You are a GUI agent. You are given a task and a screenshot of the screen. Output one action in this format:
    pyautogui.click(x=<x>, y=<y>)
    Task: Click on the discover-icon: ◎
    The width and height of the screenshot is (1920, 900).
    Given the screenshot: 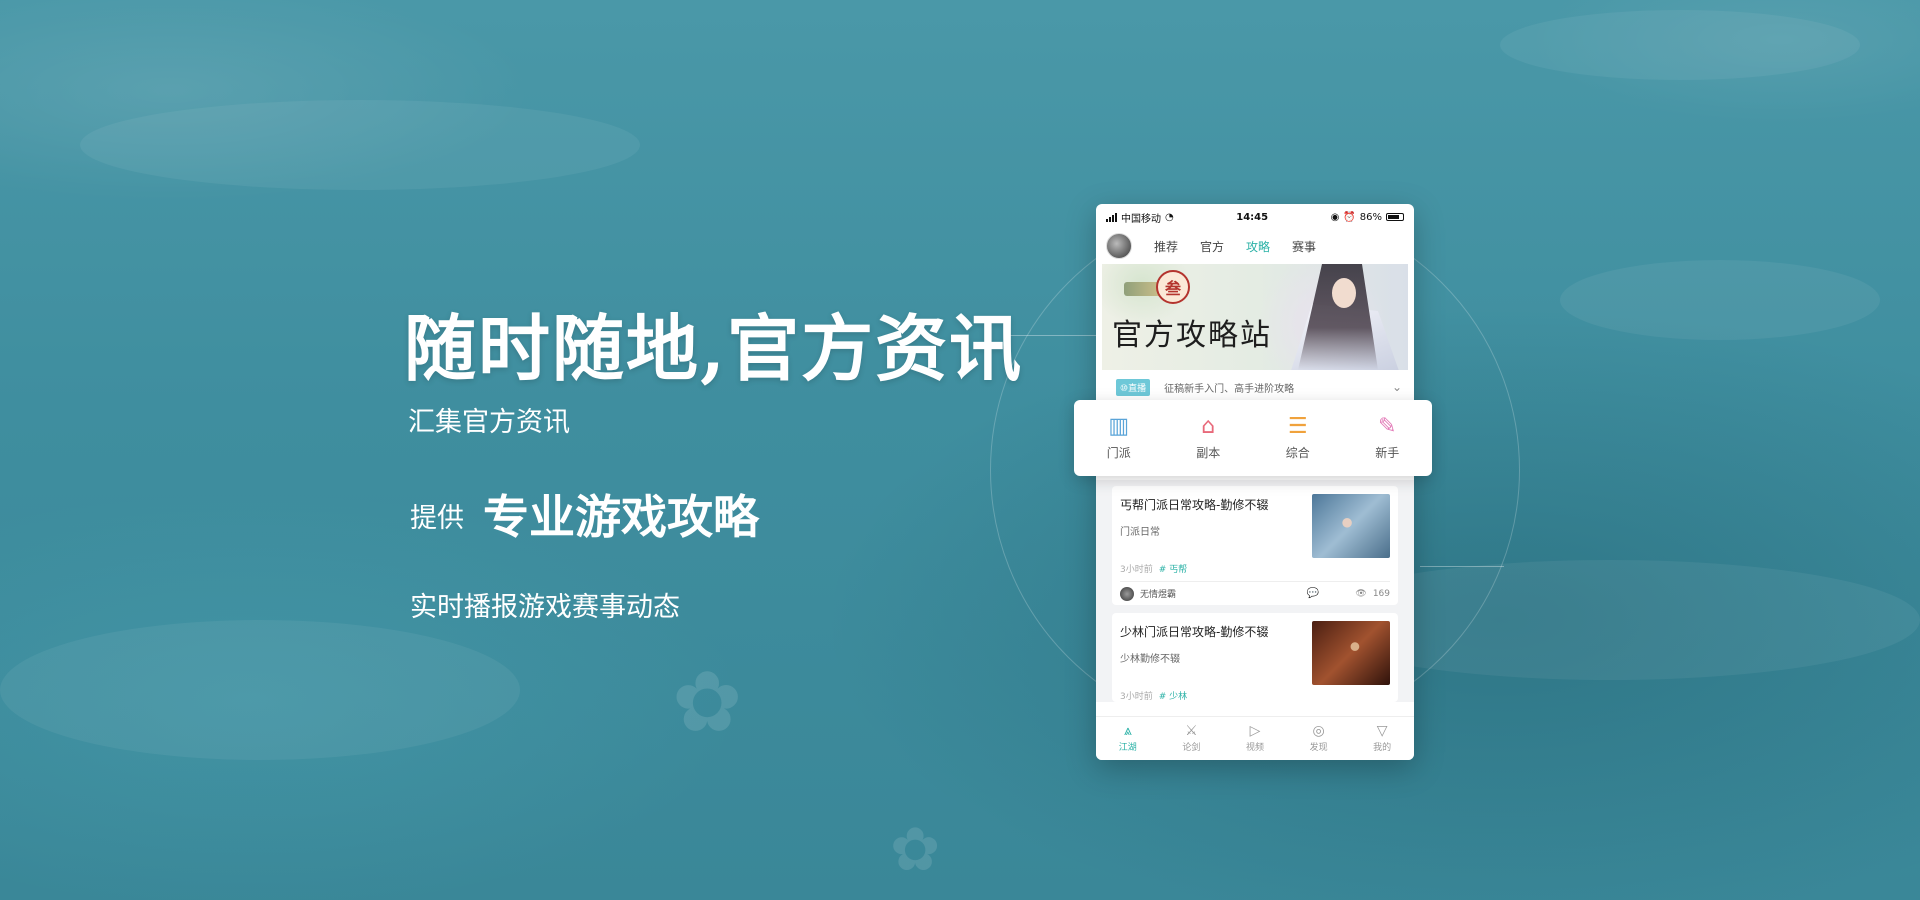 What is the action you would take?
    pyautogui.click(x=1318, y=731)
    